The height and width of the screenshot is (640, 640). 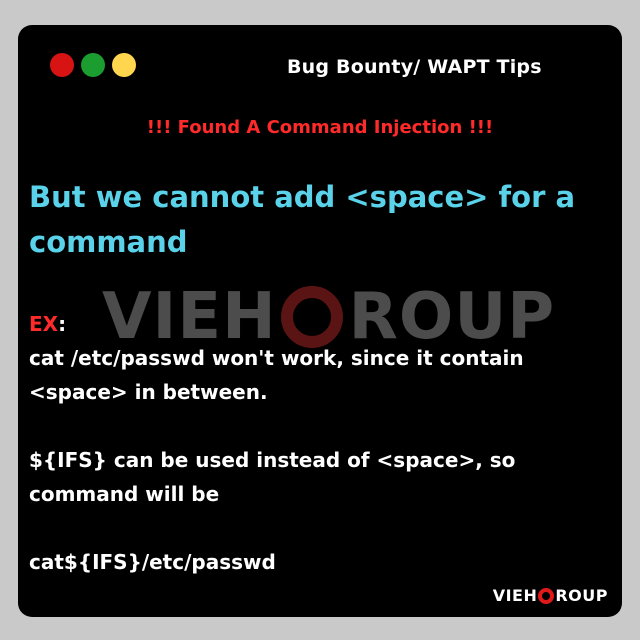 What do you see at coordinates (124, 494) in the screenshot?
I see `body-line-4: command will be` at bounding box center [124, 494].